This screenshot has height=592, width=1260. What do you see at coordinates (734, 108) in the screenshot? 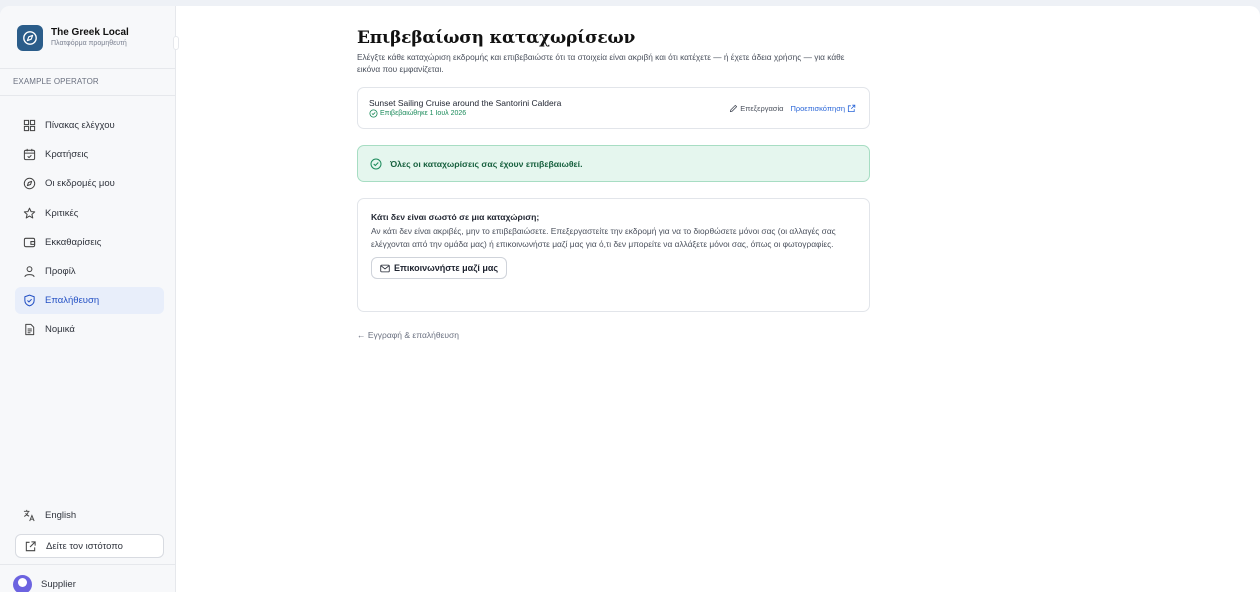
I see `pencil-icon` at bounding box center [734, 108].